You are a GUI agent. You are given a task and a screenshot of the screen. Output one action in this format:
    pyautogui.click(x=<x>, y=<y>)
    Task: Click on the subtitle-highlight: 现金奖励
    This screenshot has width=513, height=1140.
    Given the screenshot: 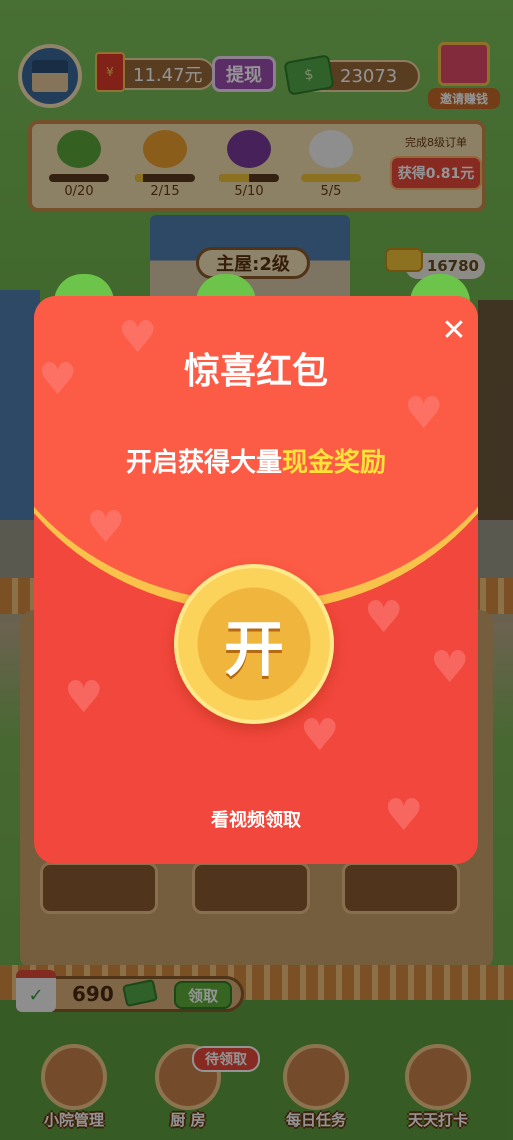 What is the action you would take?
    pyautogui.click(x=334, y=463)
    